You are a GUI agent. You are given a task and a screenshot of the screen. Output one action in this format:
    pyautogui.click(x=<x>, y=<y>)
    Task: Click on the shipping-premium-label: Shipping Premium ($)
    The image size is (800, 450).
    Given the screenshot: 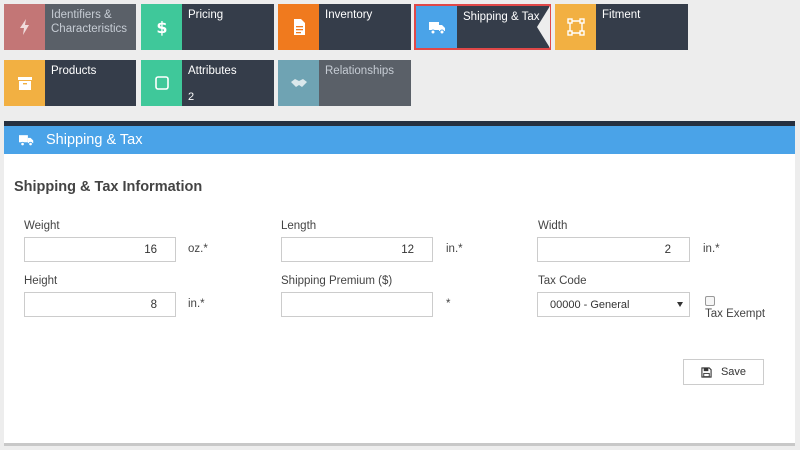 What is the action you would take?
    pyautogui.click(x=337, y=281)
    